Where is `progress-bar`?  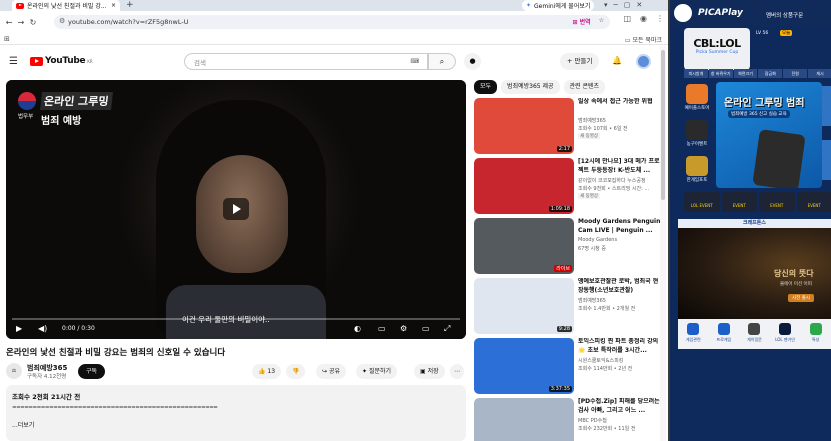 progress-bar is located at coordinates (236, 319).